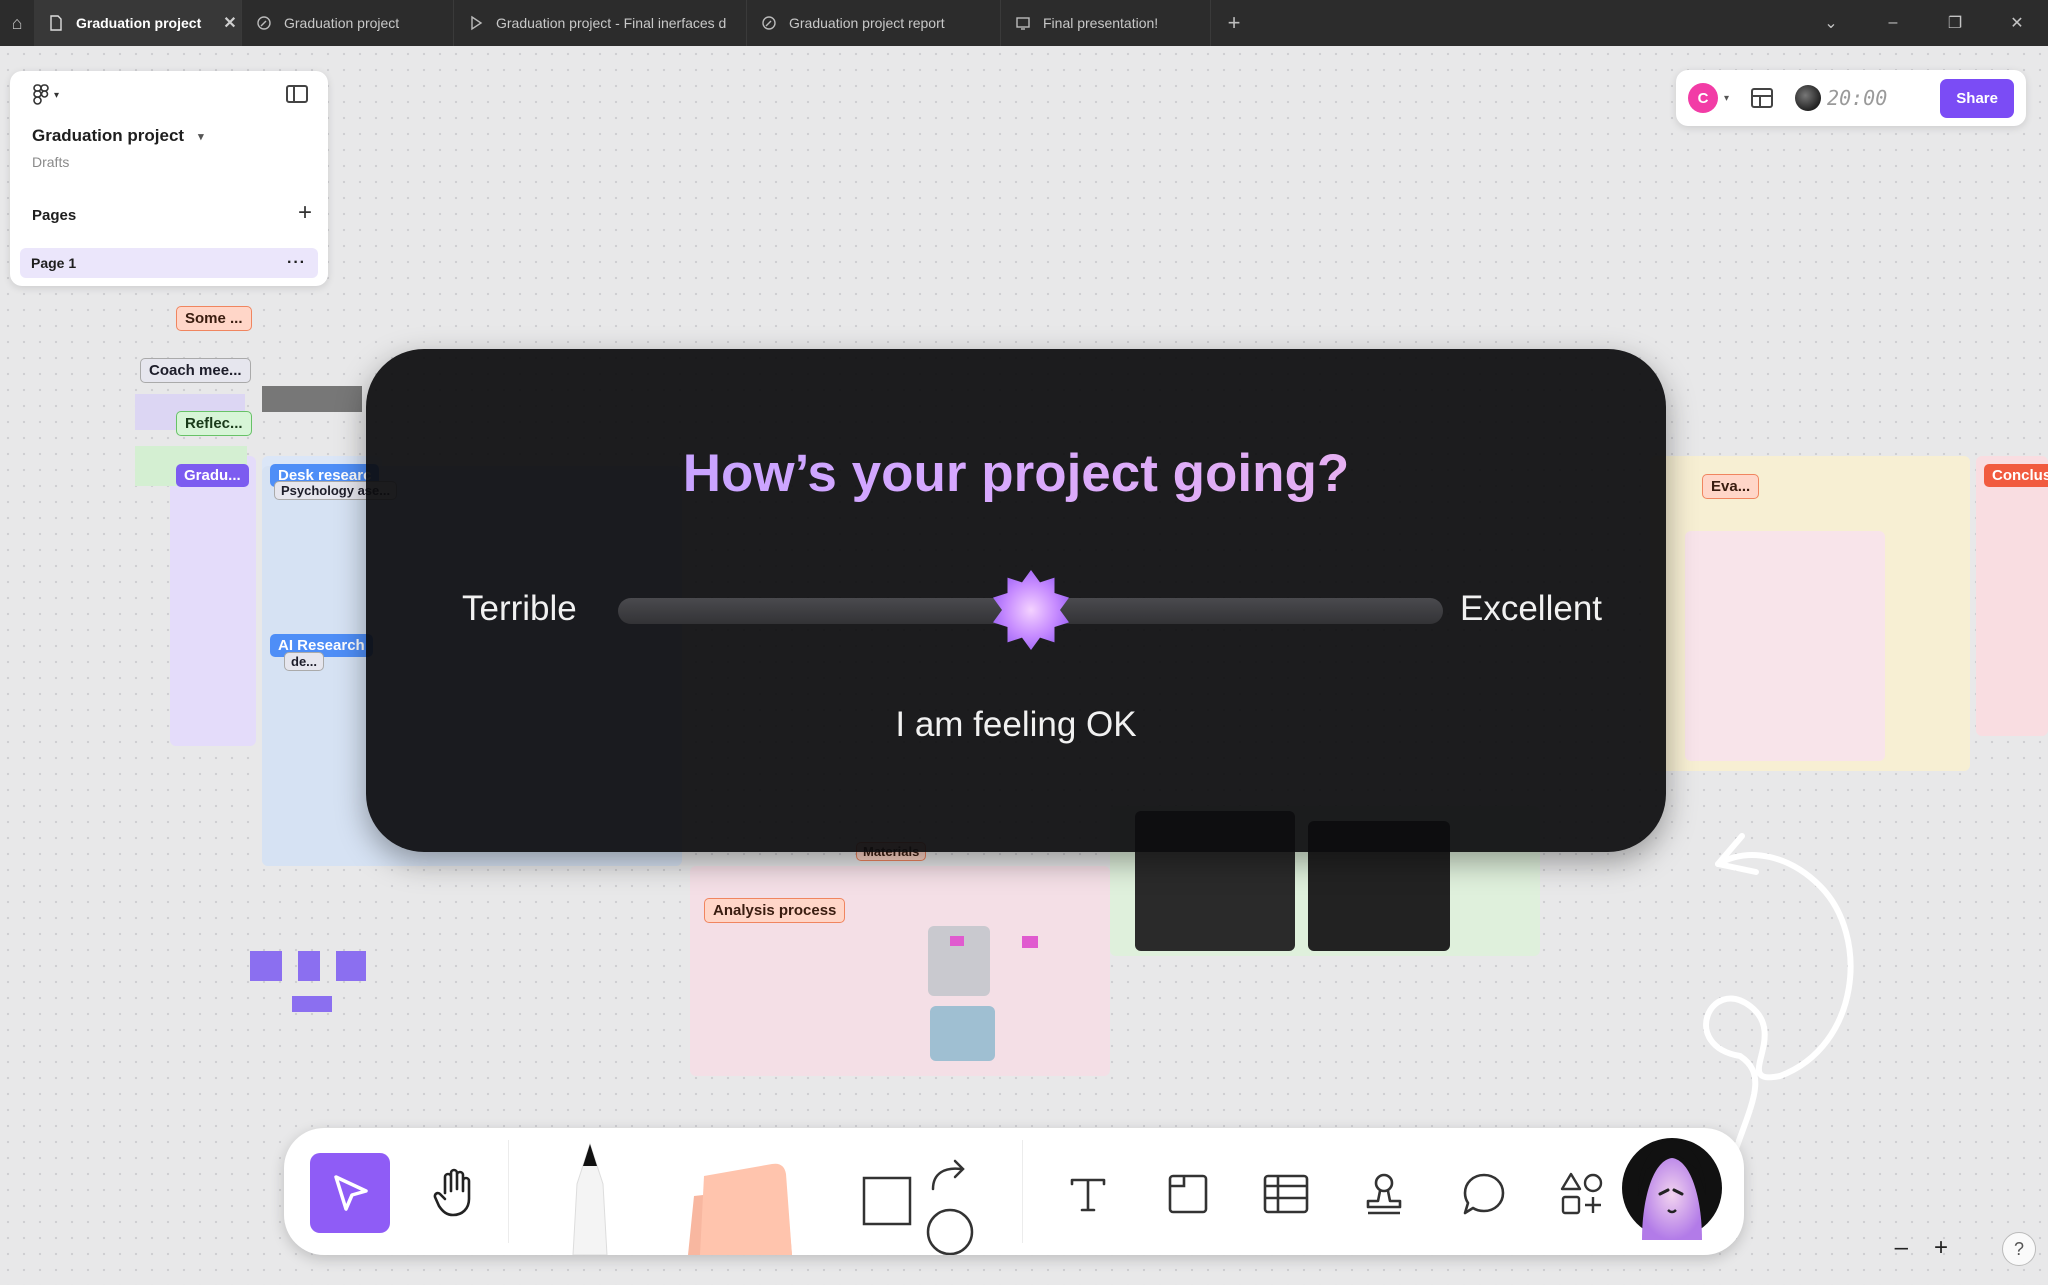 The image size is (2048, 1285). Describe the element at coordinates (1808, 98) in the screenshot. I see `timer-dial-icon` at that location.